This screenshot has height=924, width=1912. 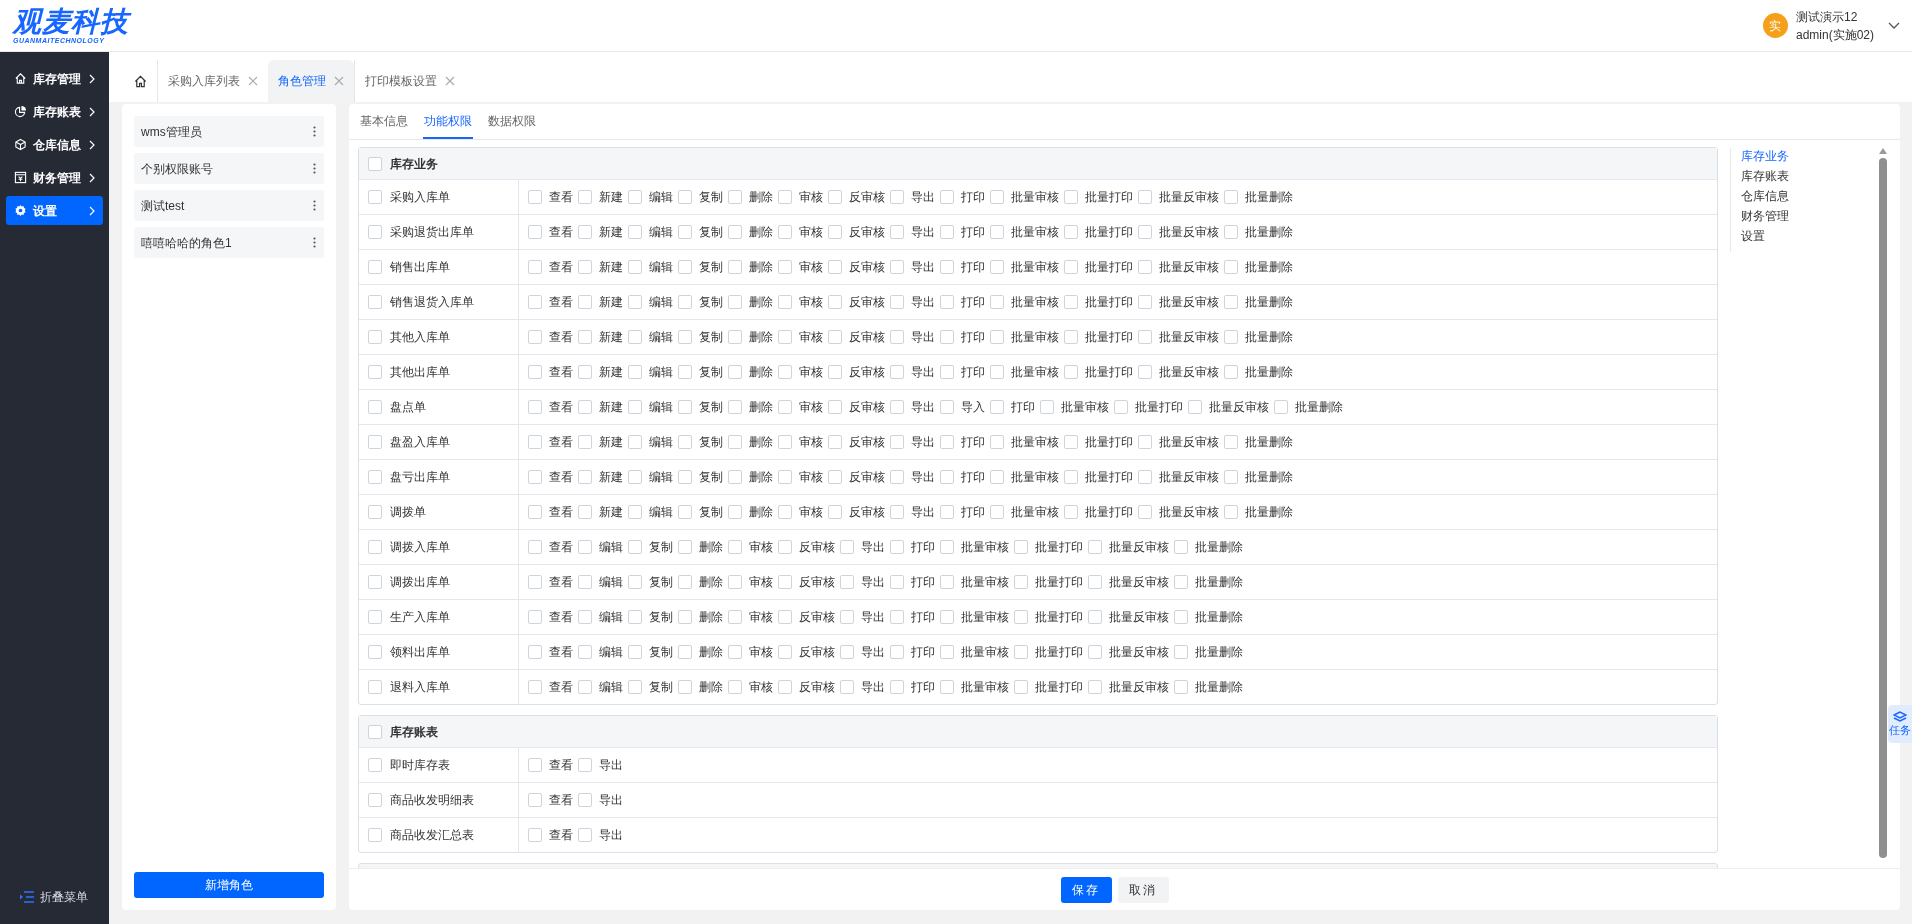 I want to click on add-role-button: 新增角色, so click(x=229, y=885).